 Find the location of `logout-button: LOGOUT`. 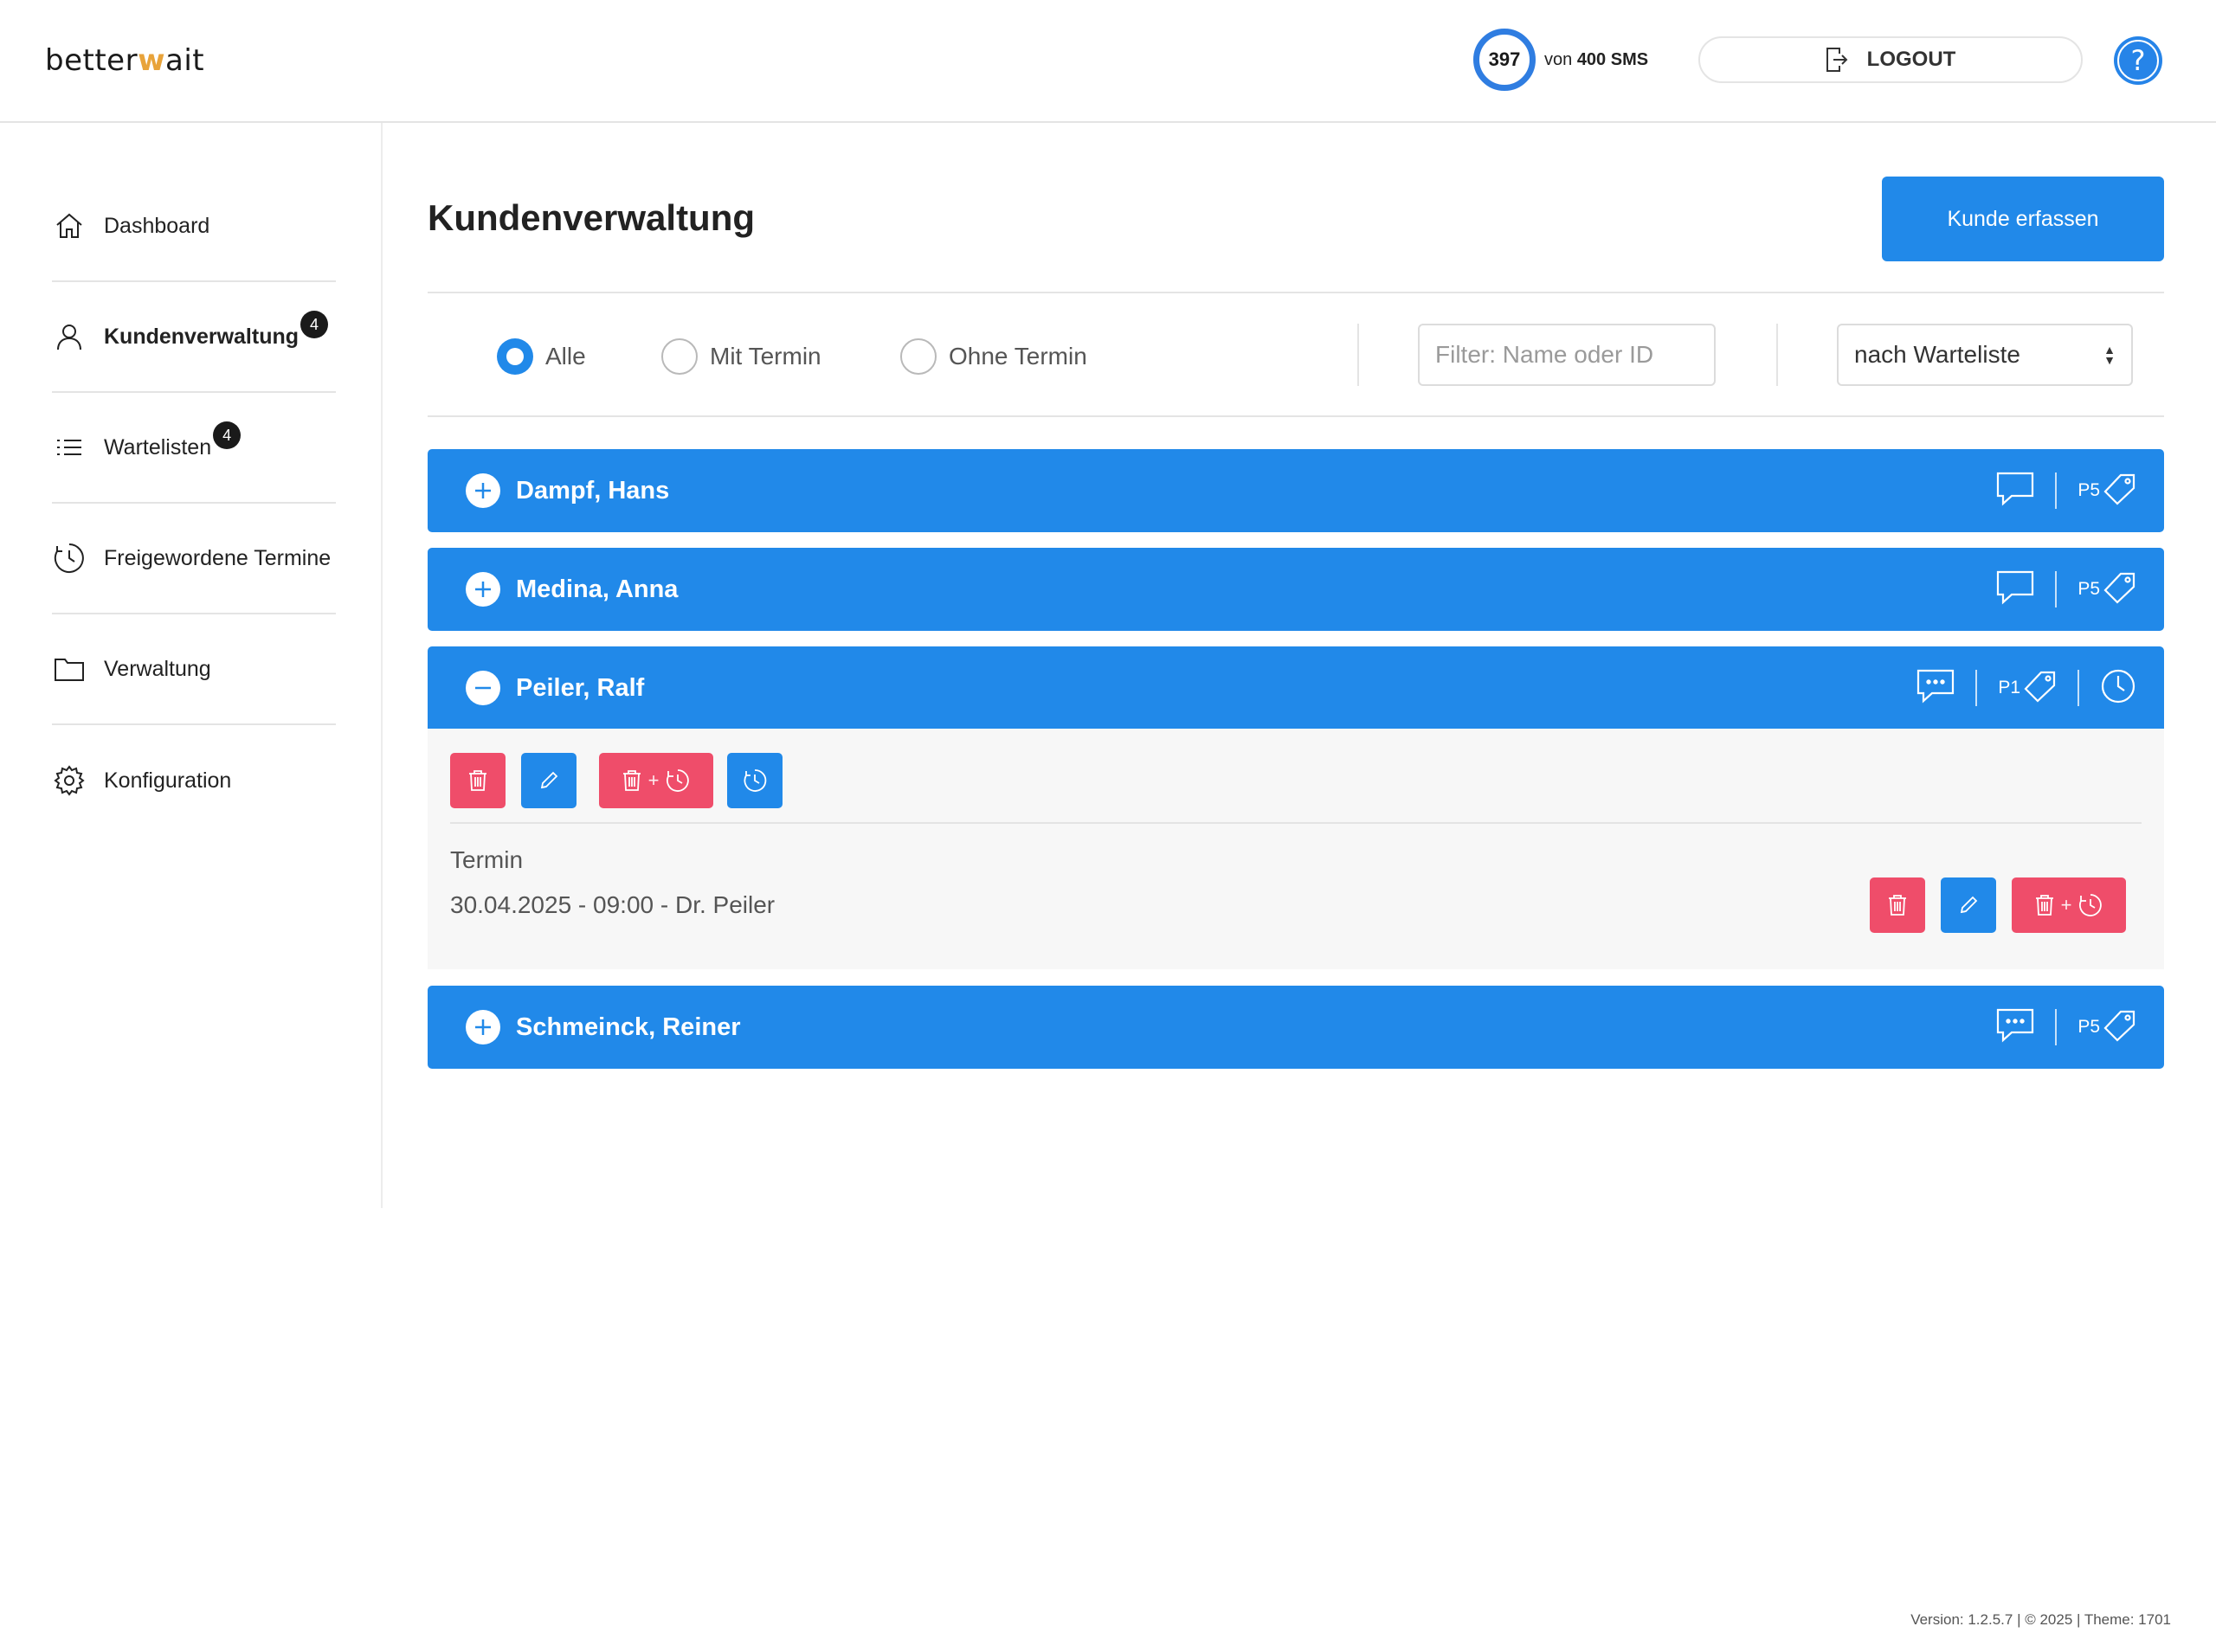

logout-button: LOGOUT is located at coordinates (1890, 59).